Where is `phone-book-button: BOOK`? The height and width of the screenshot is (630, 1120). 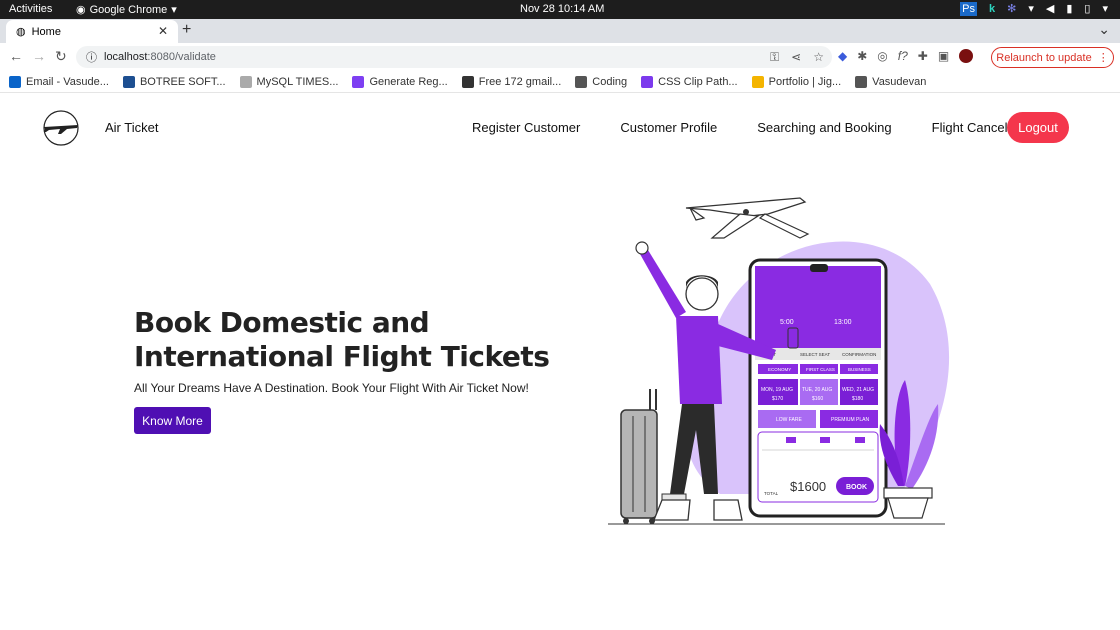 phone-book-button: BOOK is located at coordinates (856, 487).